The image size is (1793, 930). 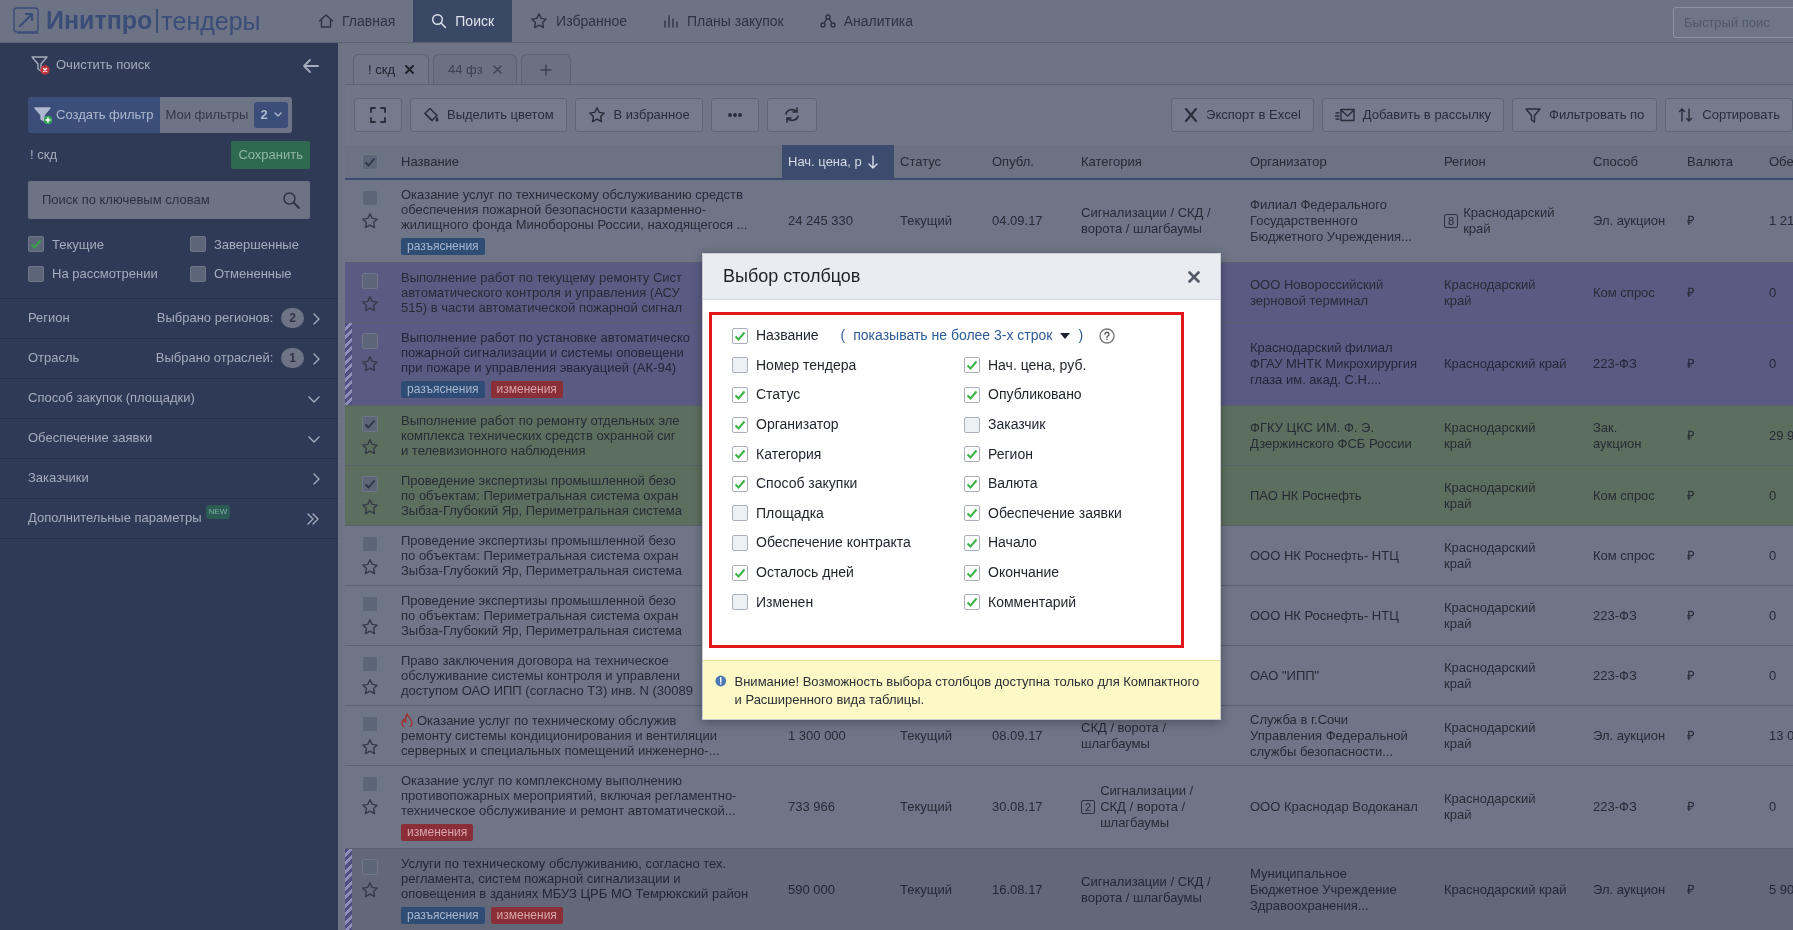 What do you see at coordinates (1017, 890) in the screenshot?
I see `table-cell: 16.08.17` at bounding box center [1017, 890].